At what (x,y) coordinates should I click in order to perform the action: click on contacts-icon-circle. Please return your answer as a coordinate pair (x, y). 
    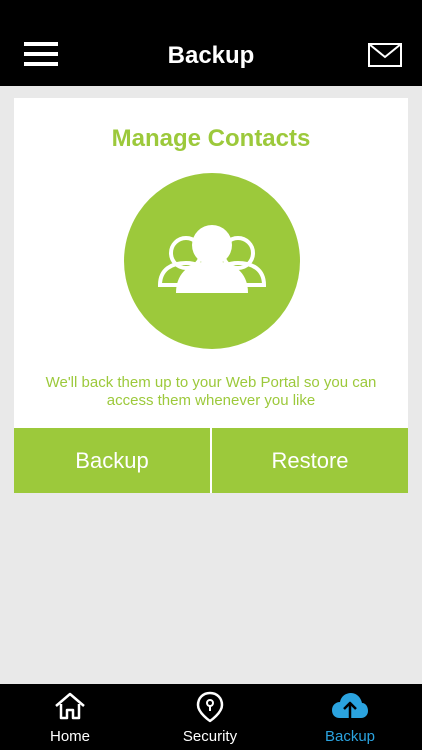
    Looking at the image, I should click on (212, 261).